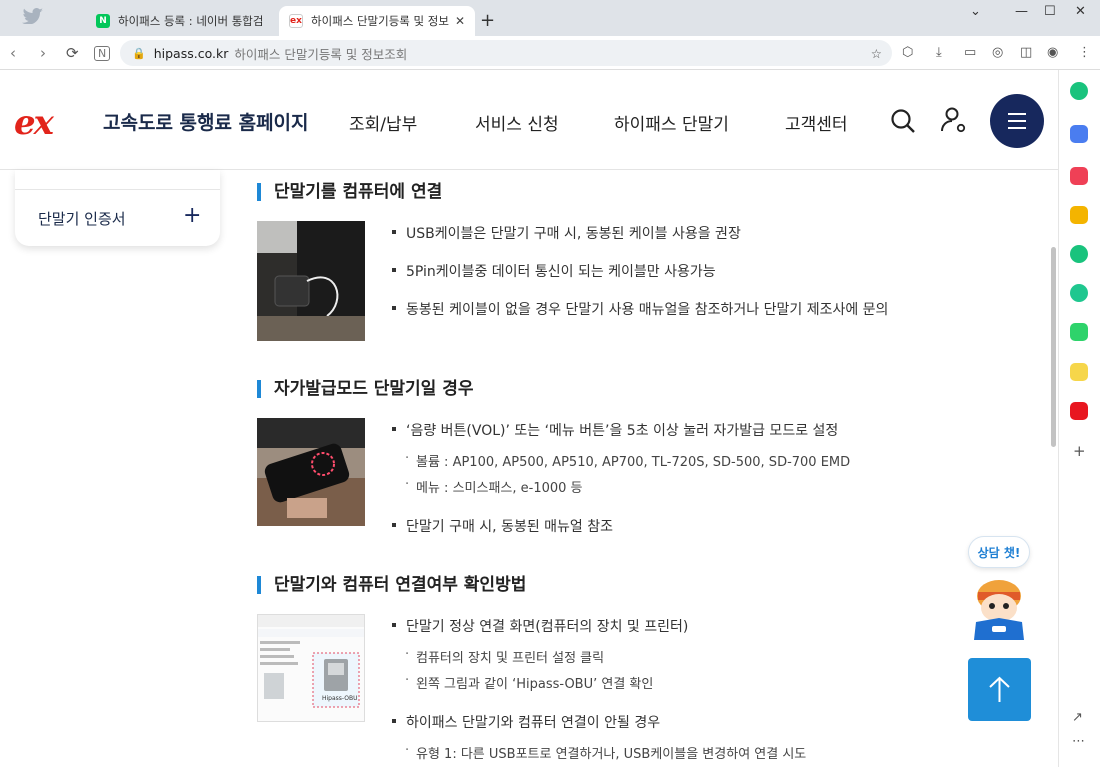 The image size is (1100, 767). What do you see at coordinates (1079, 91) in the screenshot?
I see `sidebar-green-app-icon` at bounding box center [1079, 91].